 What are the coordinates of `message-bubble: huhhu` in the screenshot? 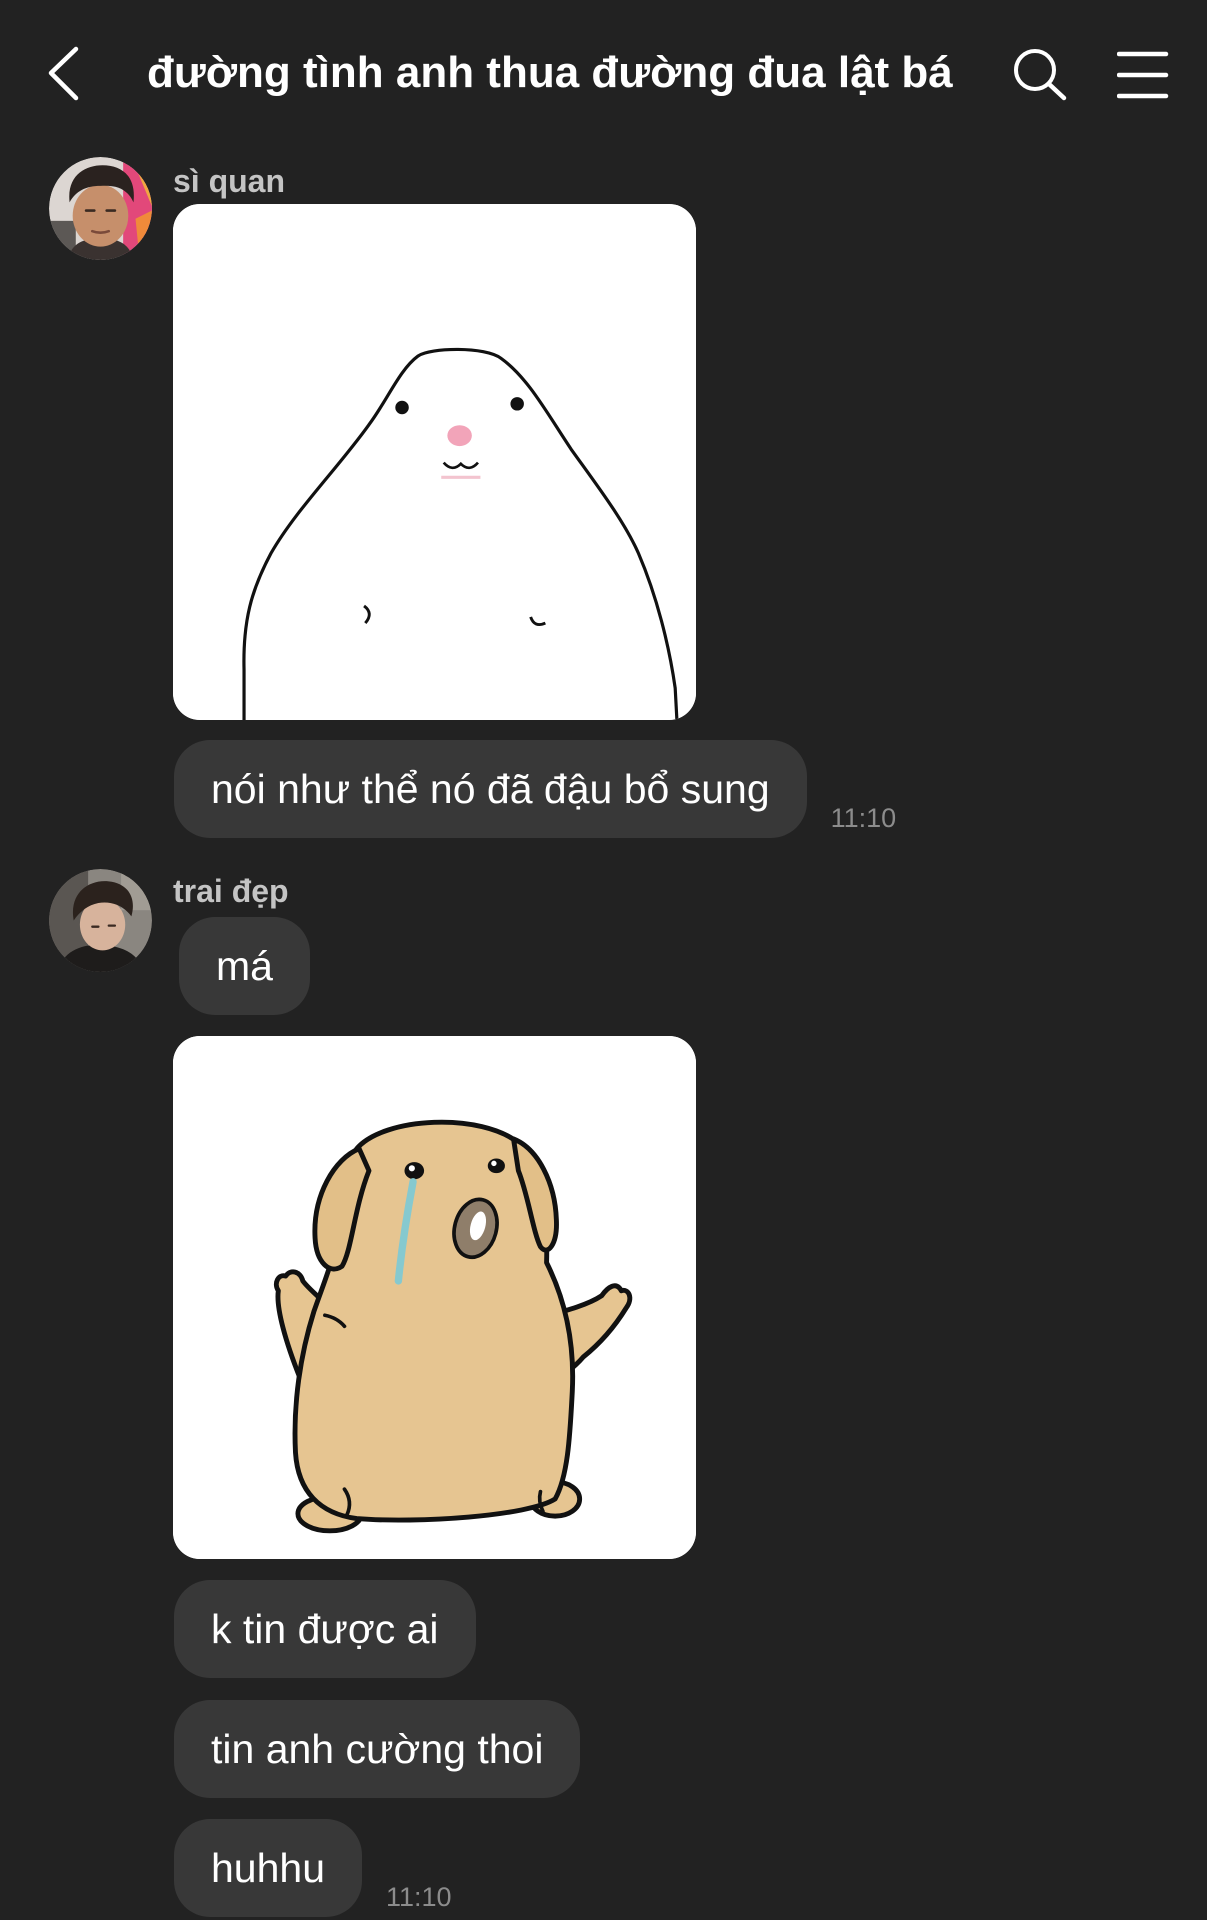 It's located at (268, 1868).